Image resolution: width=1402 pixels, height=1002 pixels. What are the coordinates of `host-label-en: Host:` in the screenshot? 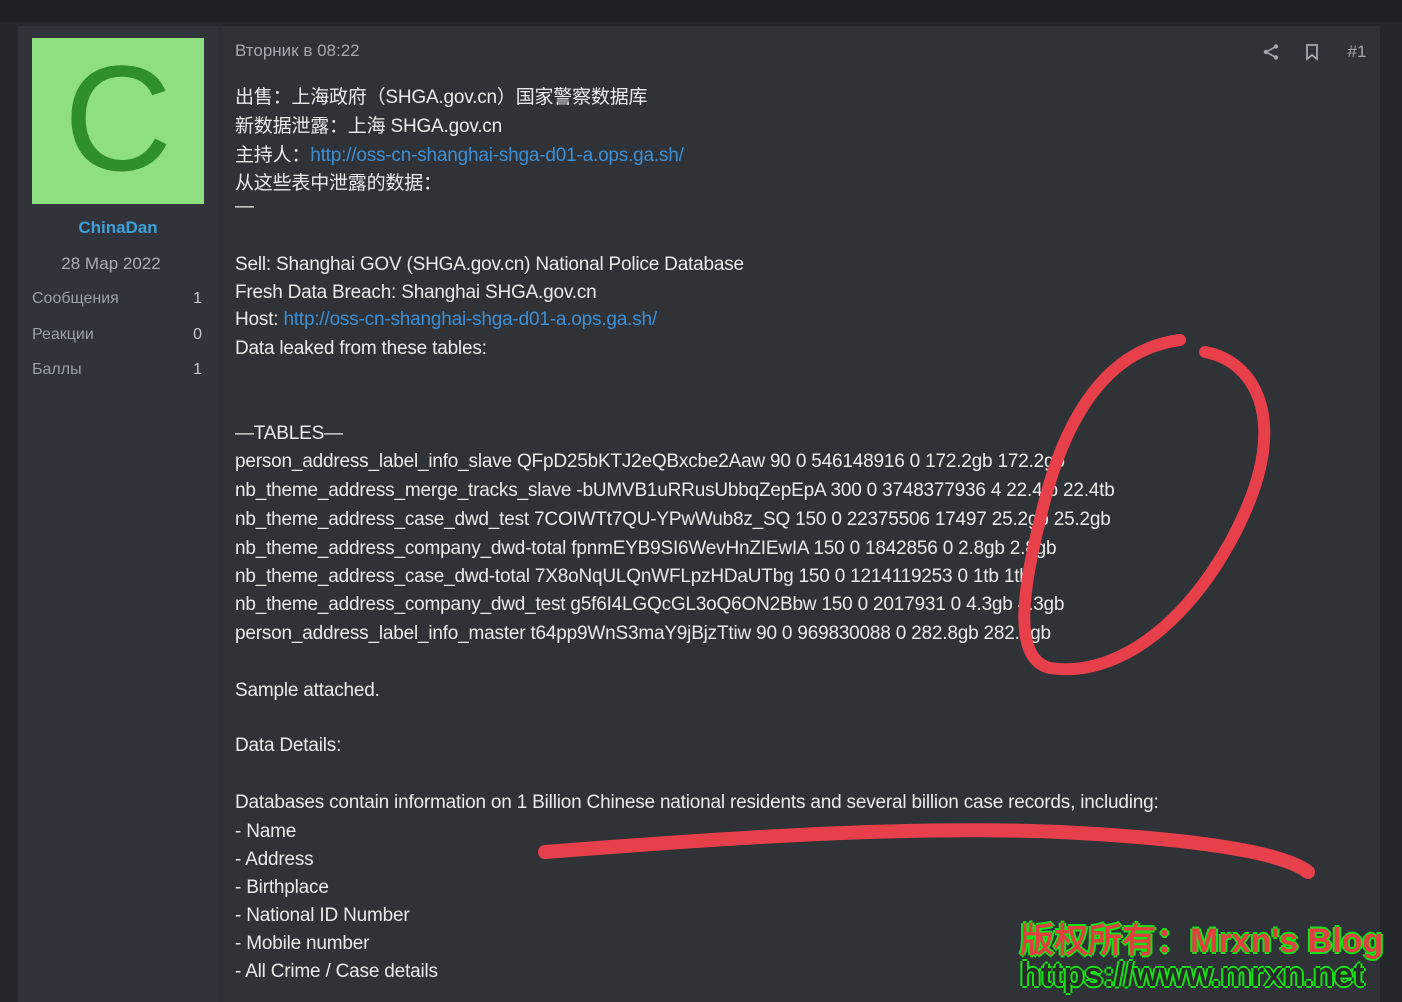 It's located at (259, 319).